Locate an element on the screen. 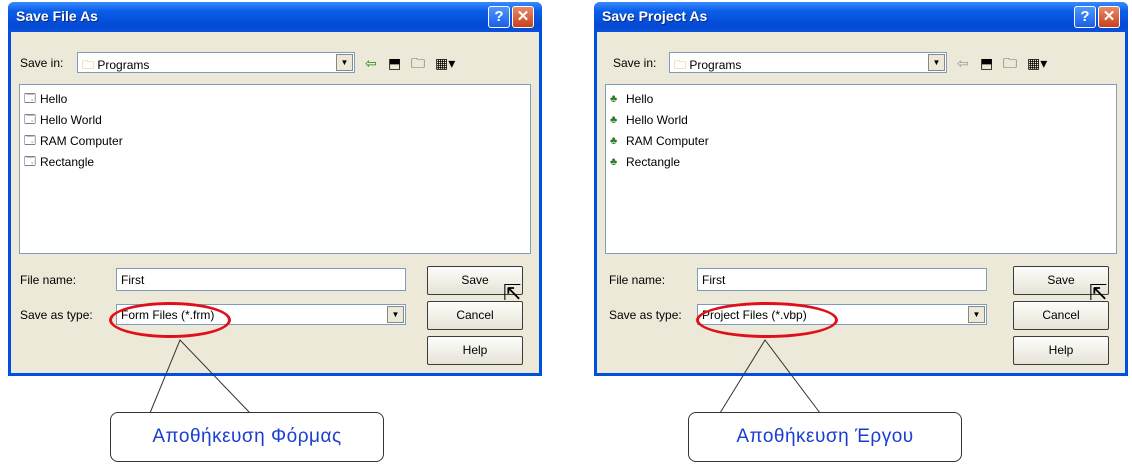  callout-pointers is located at coordinates (485, 376).